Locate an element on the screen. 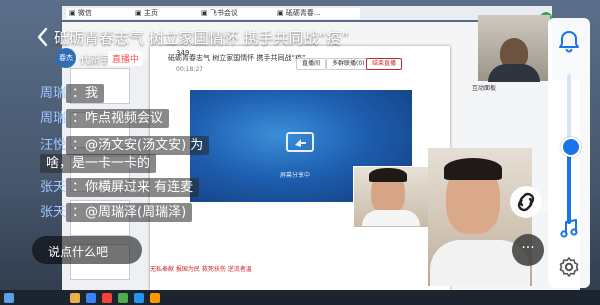  chat-message: 张天 ：你横屏过来 有连麦 is located at coordinates (120, 186).